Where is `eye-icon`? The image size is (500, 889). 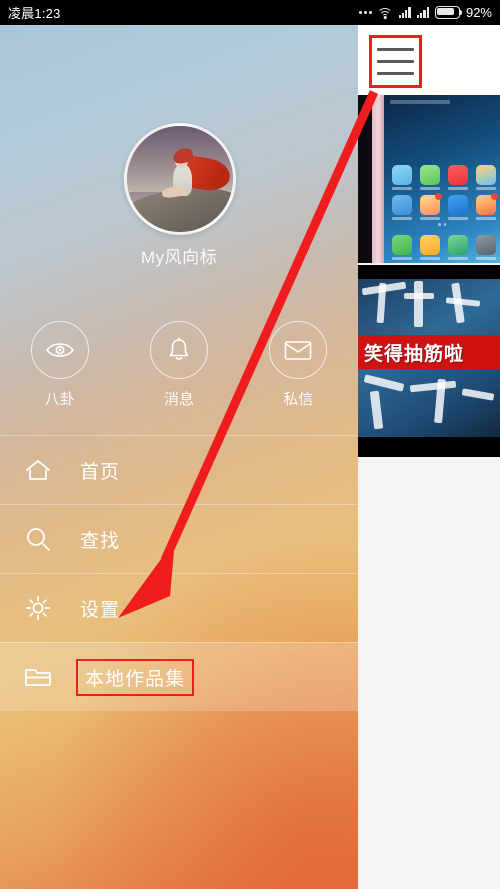
eye-icon is located at coordinates (59, 350).